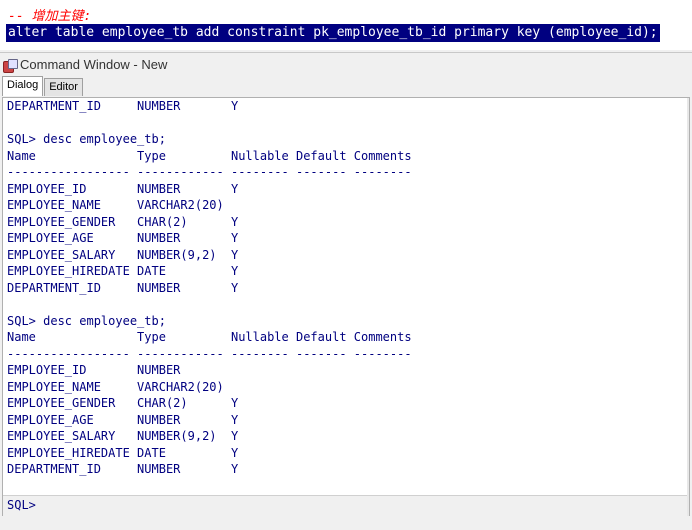 This screenshot has width=692, height=530. Describe the element at coordinates (346, 523) in the screenshot. I see `status-bar` at that location.